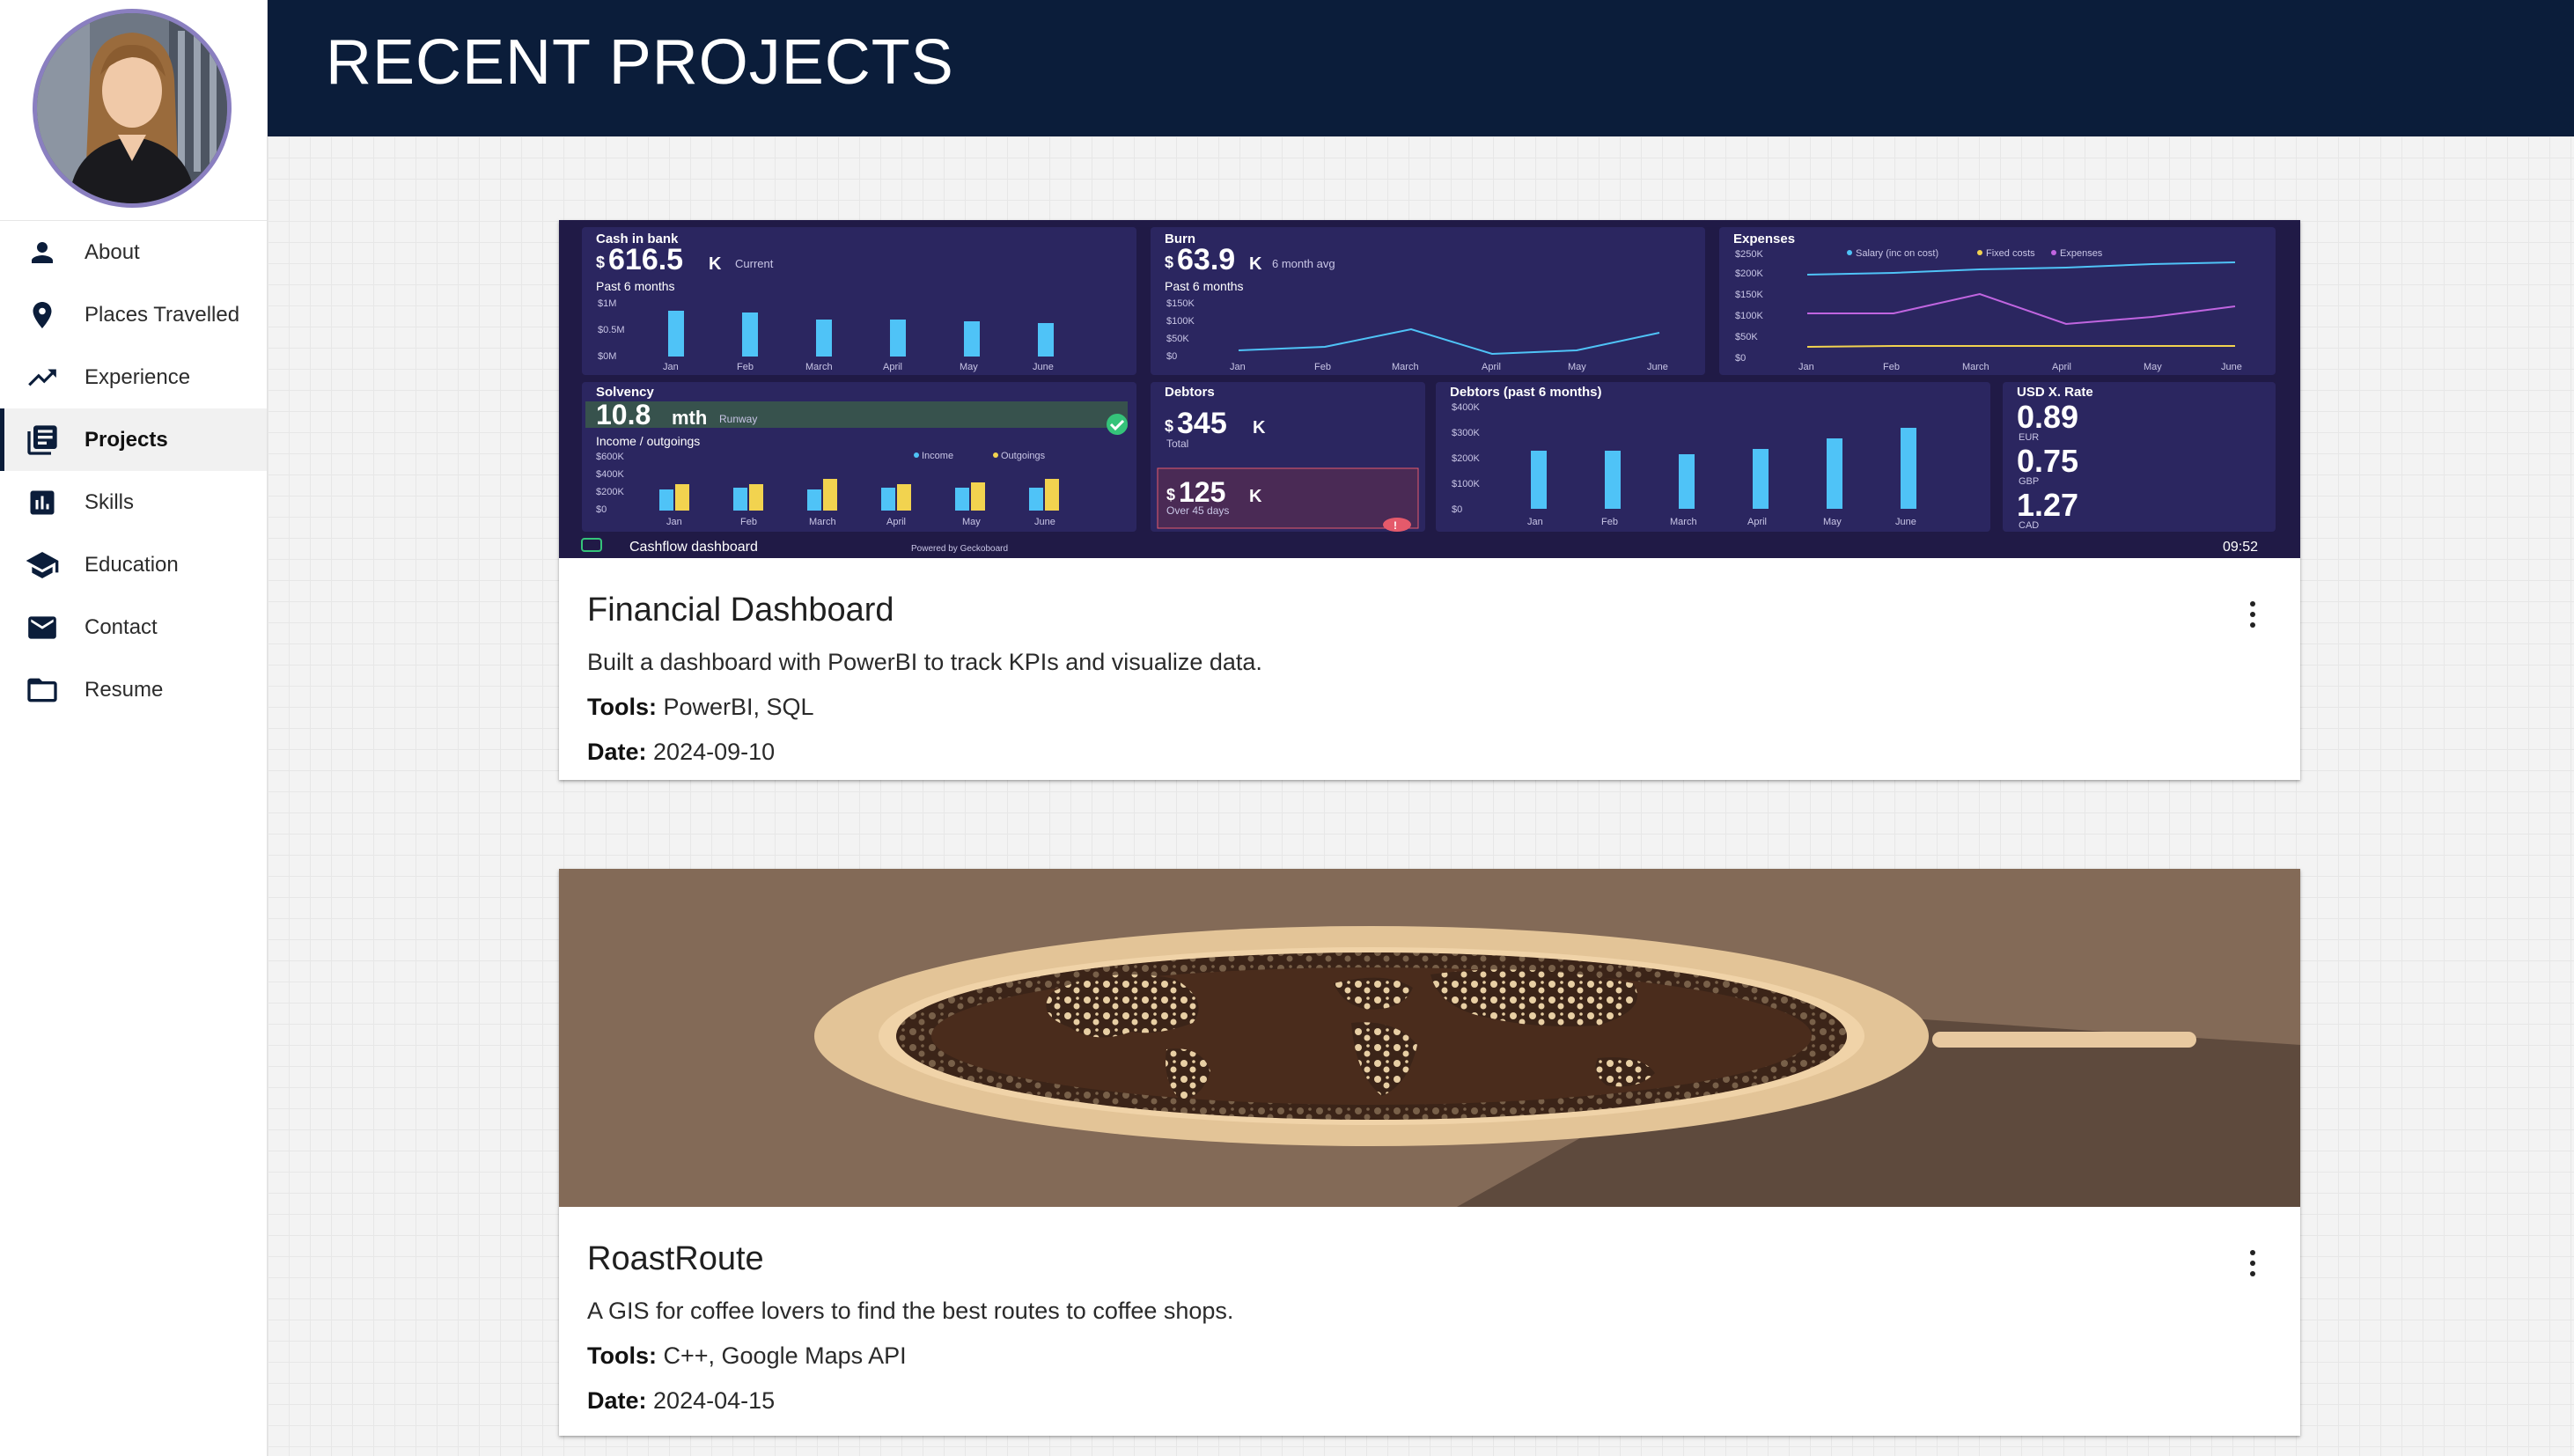  What do you see at coordinates (1304, 263) in the screenshot?
I see `burn-note: 6 month avg` at bounding box center [1304, 263].